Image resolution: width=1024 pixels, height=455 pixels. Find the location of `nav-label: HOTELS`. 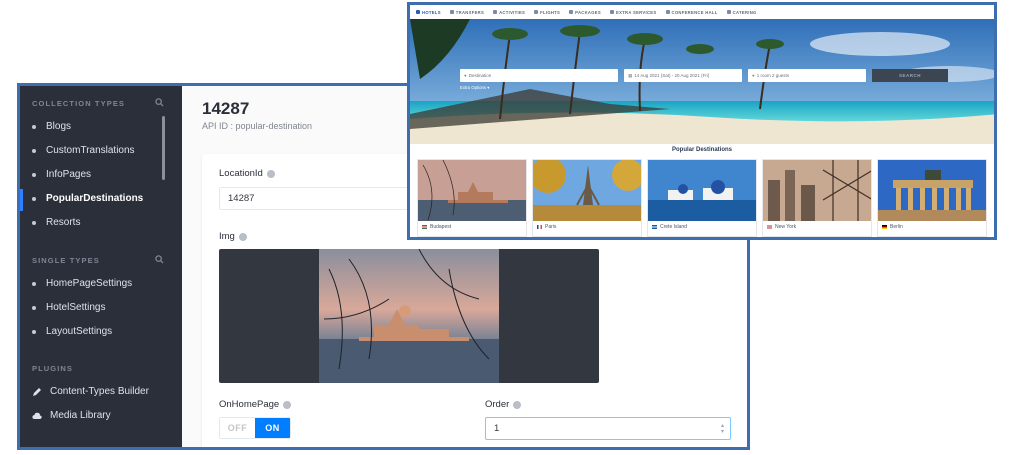

nav-label: HOTELS is located at coordinates (431, 12).